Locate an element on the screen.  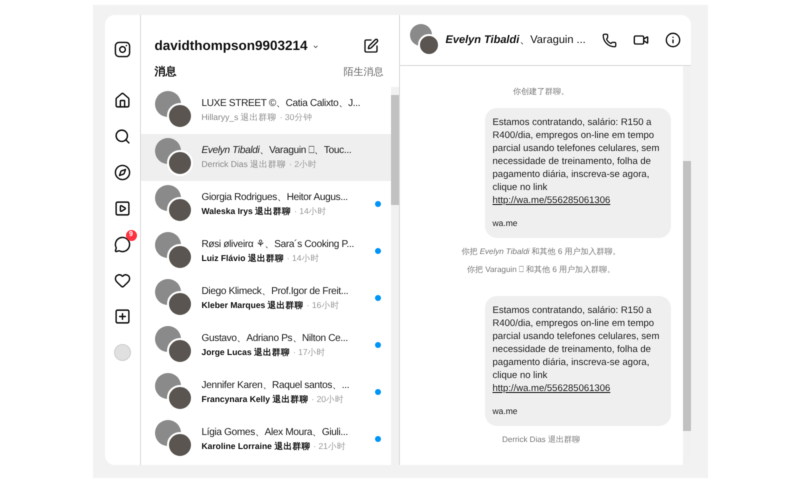
last-message: Hillaryy_s 退出群聊 is located at coordinates (239, 118).